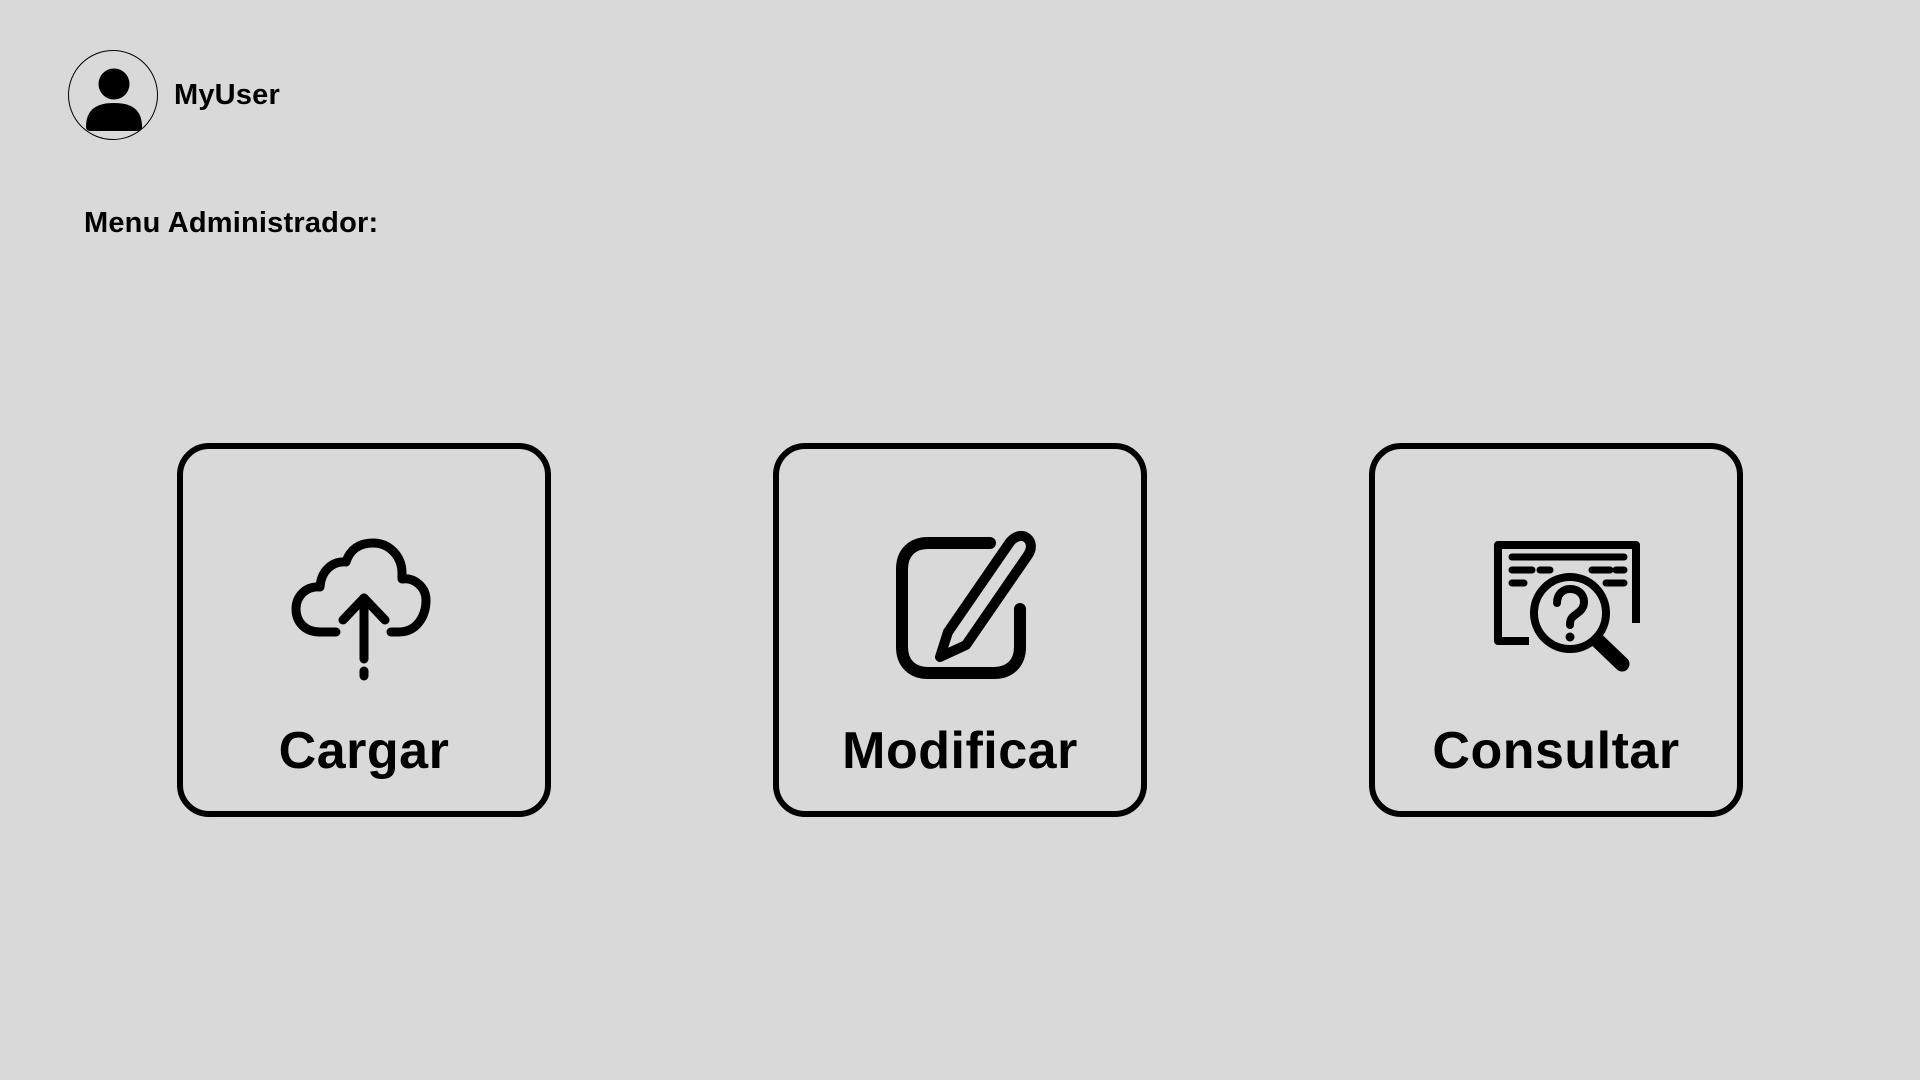  Describe the element at coordinates (361, 609) in the screenshot. I see `cloud-upload-icon` at that location.